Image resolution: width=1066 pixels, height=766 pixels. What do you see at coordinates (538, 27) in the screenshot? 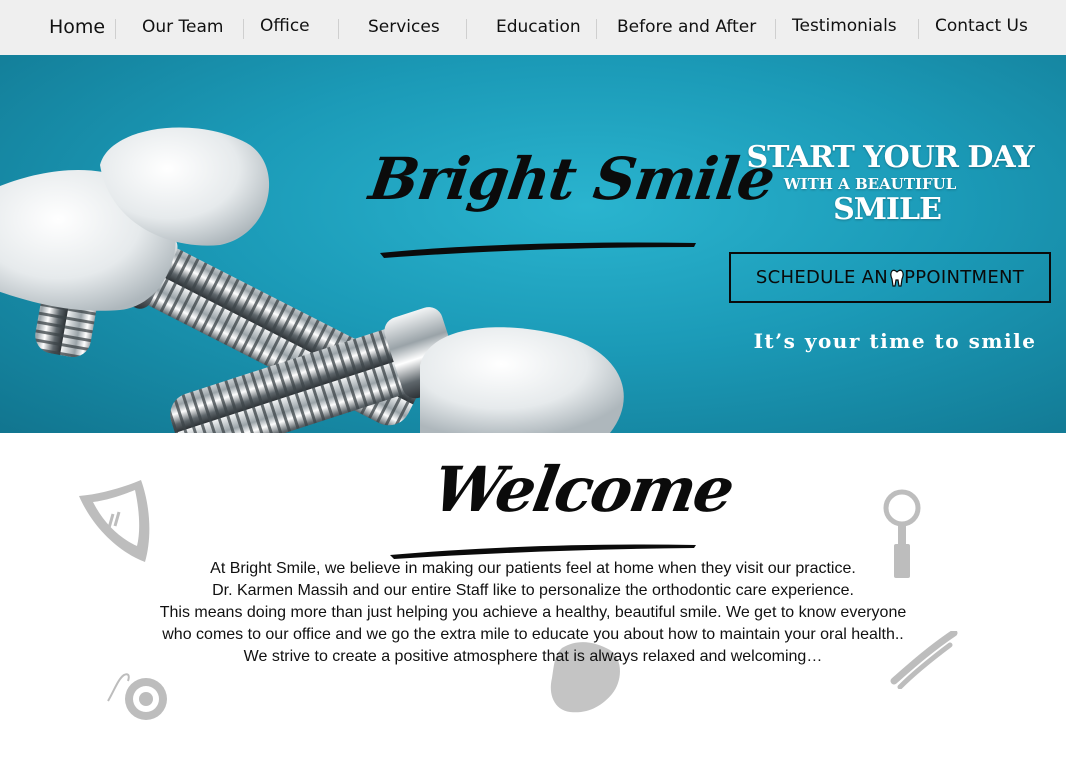
I see `nav-education-link: Education` at bounding box center [538, 27].